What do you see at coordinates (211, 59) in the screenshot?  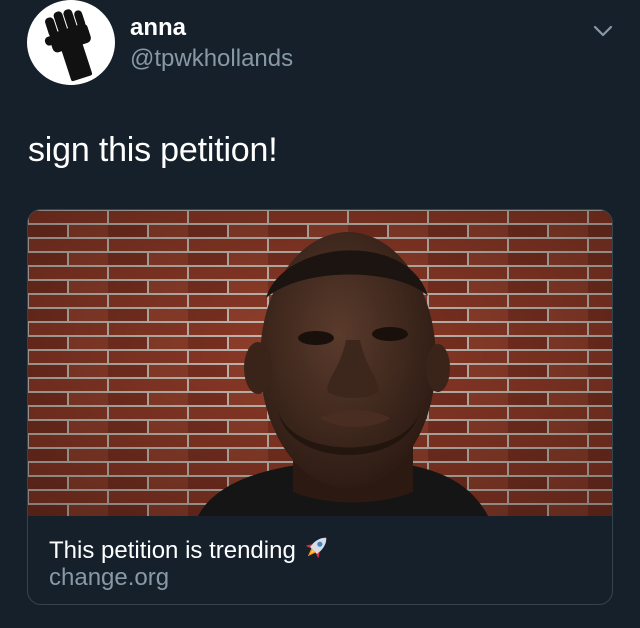 I see `user-handle: @tpwkhollands` at bounding box center [211, 59].